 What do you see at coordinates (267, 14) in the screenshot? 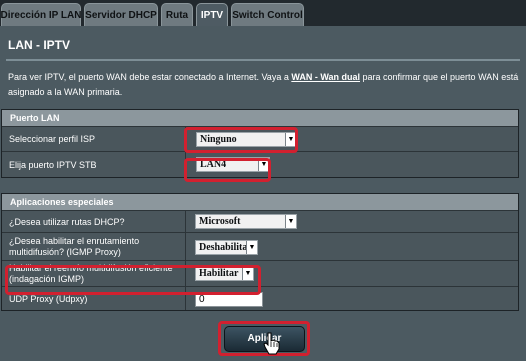
I see `tab-switch-control: Switch Control` at bounding box center [267, 14].